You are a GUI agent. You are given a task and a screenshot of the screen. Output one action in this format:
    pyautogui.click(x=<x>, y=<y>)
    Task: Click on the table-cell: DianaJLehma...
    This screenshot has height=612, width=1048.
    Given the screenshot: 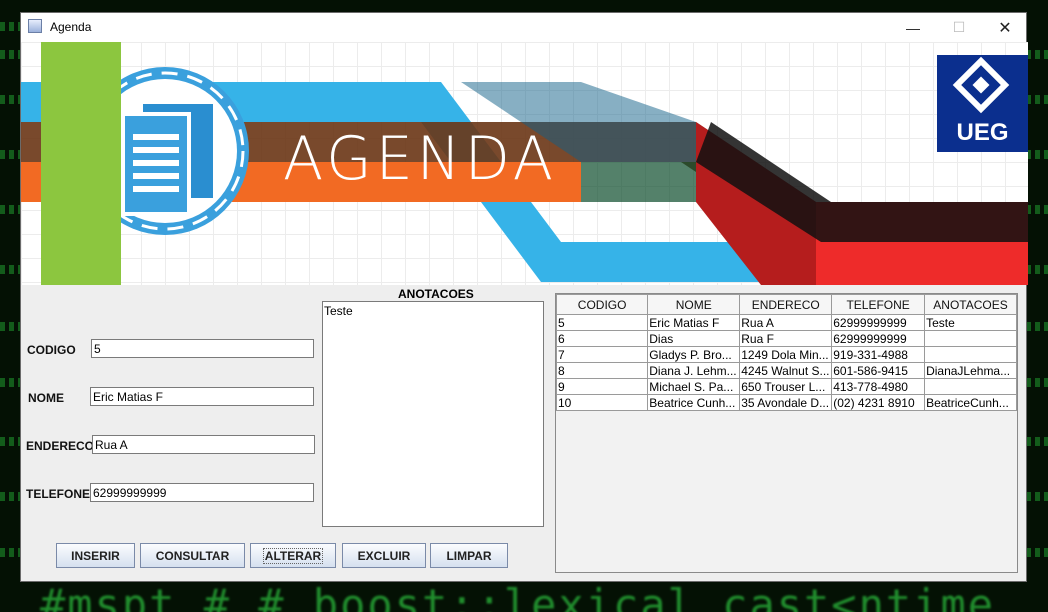 What is the action you would take?
    pyautogui.click(x=970, y=370)
    